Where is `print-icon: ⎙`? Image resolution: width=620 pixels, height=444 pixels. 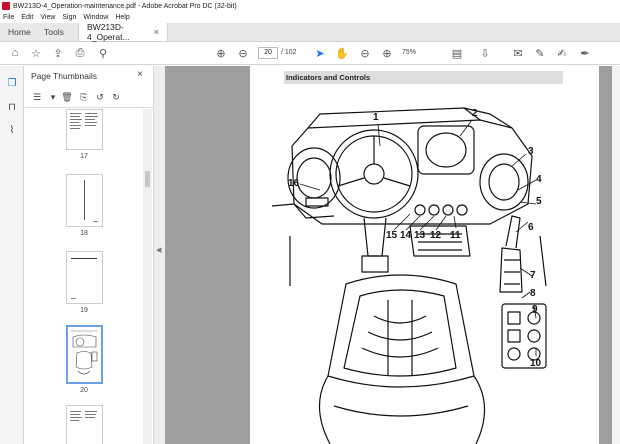
print-icon: ⎙ is located at coordinates (80, 53).